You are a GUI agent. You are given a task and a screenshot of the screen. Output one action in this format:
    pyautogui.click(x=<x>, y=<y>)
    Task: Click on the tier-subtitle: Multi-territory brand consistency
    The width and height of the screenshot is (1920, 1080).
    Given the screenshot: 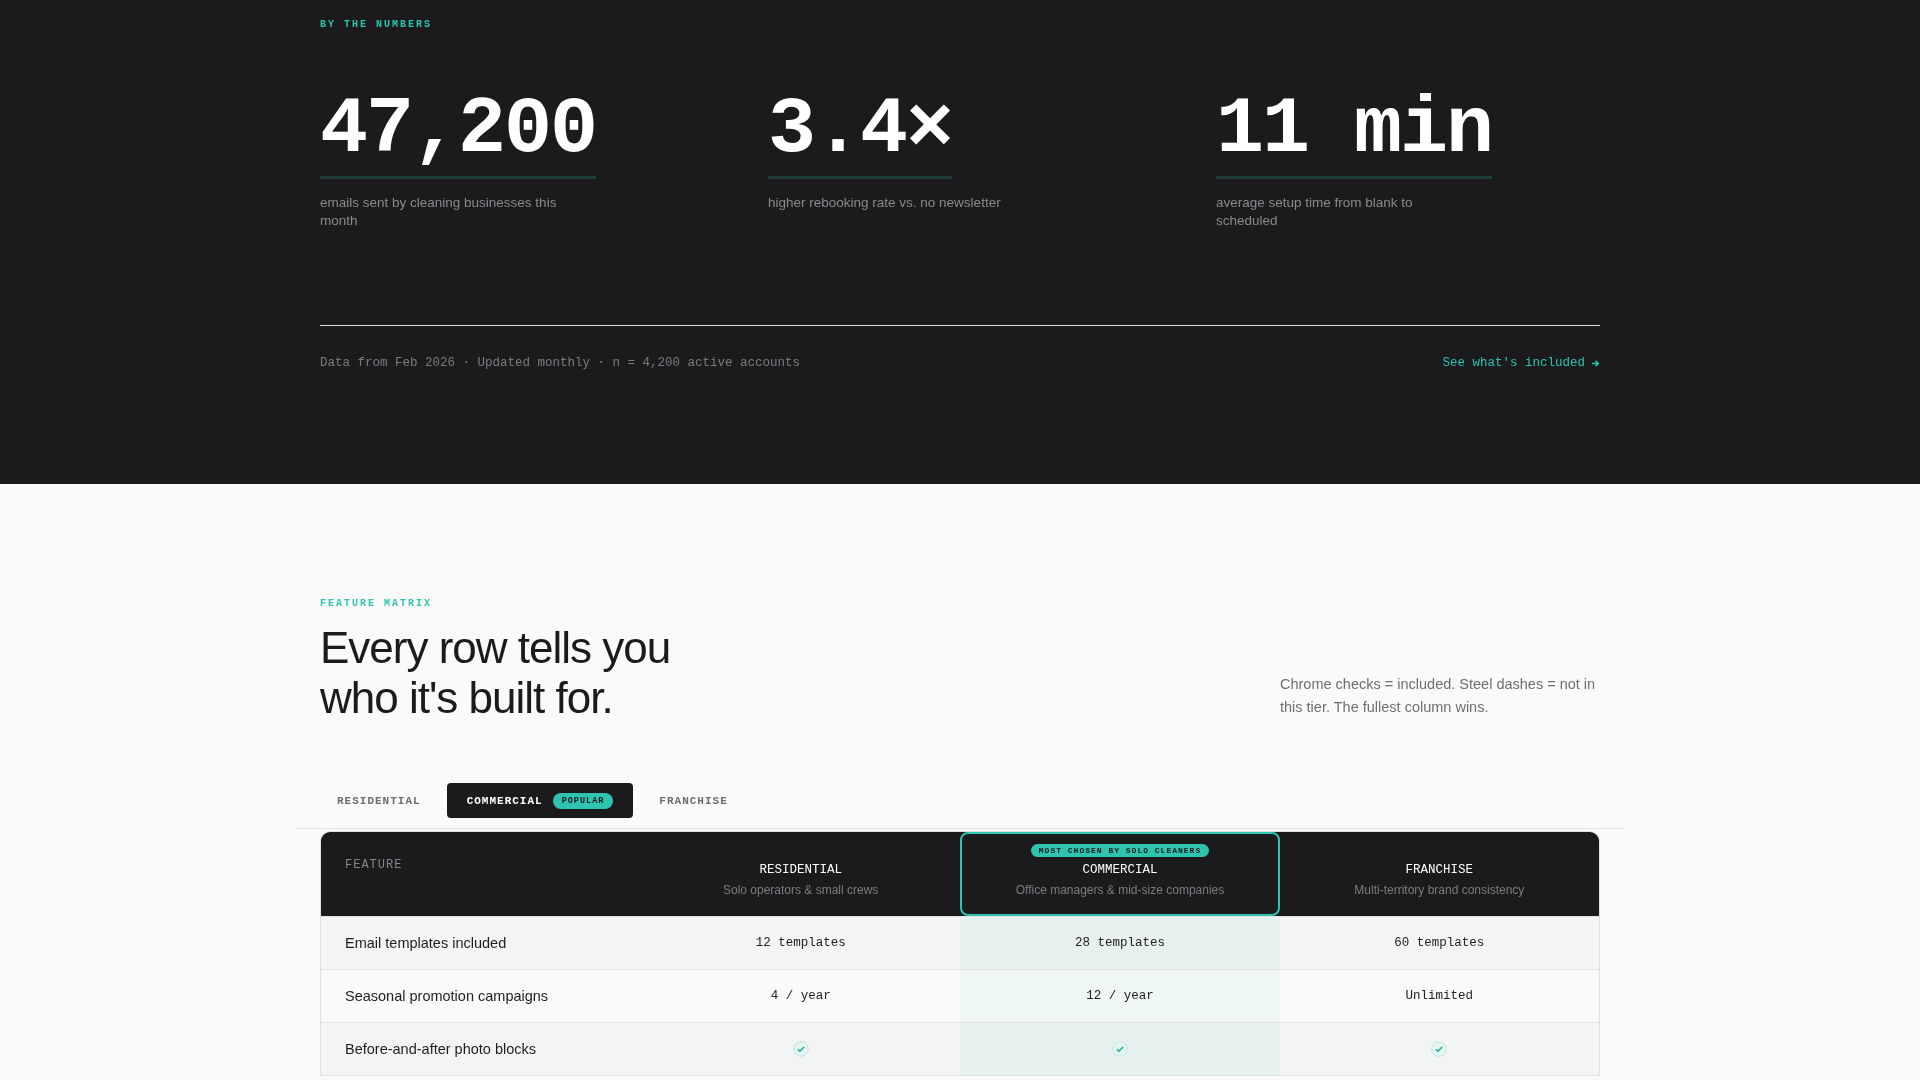 What is the action you would take?
    pyautogui.click(x=1439, y=890)
    